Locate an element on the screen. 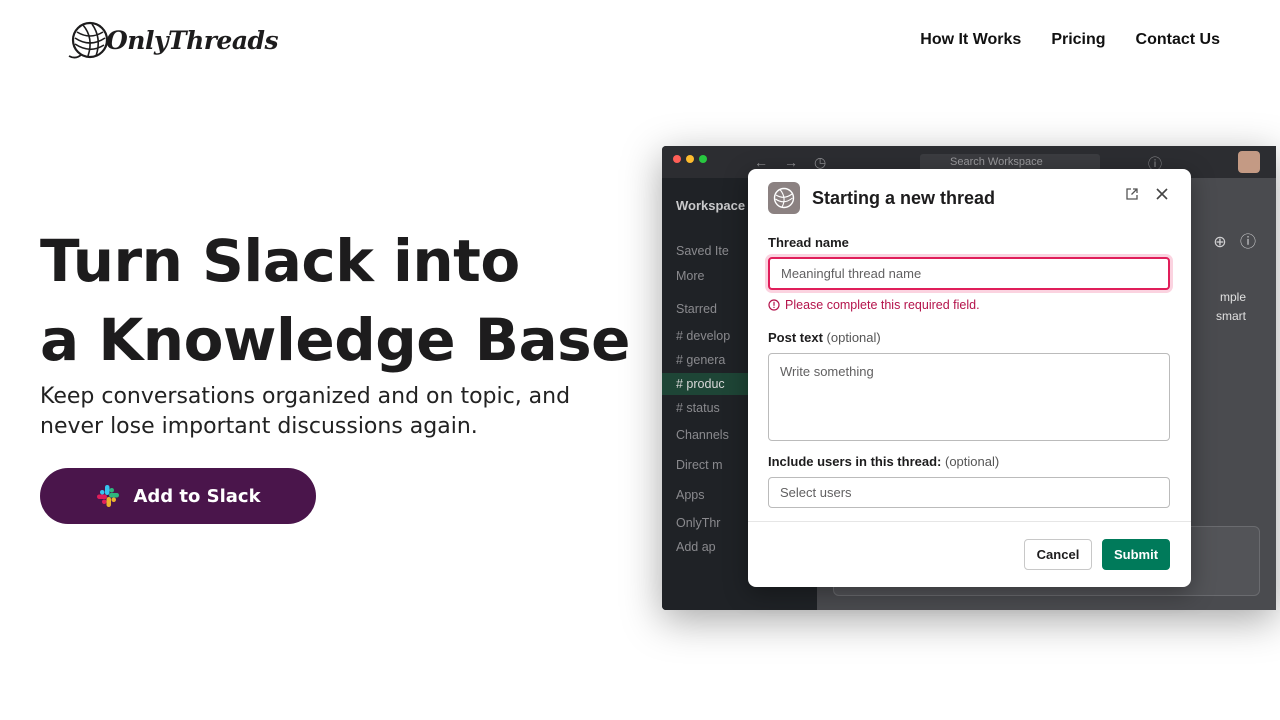  sidebar-item-more: More is located at coordinates (690, 276).